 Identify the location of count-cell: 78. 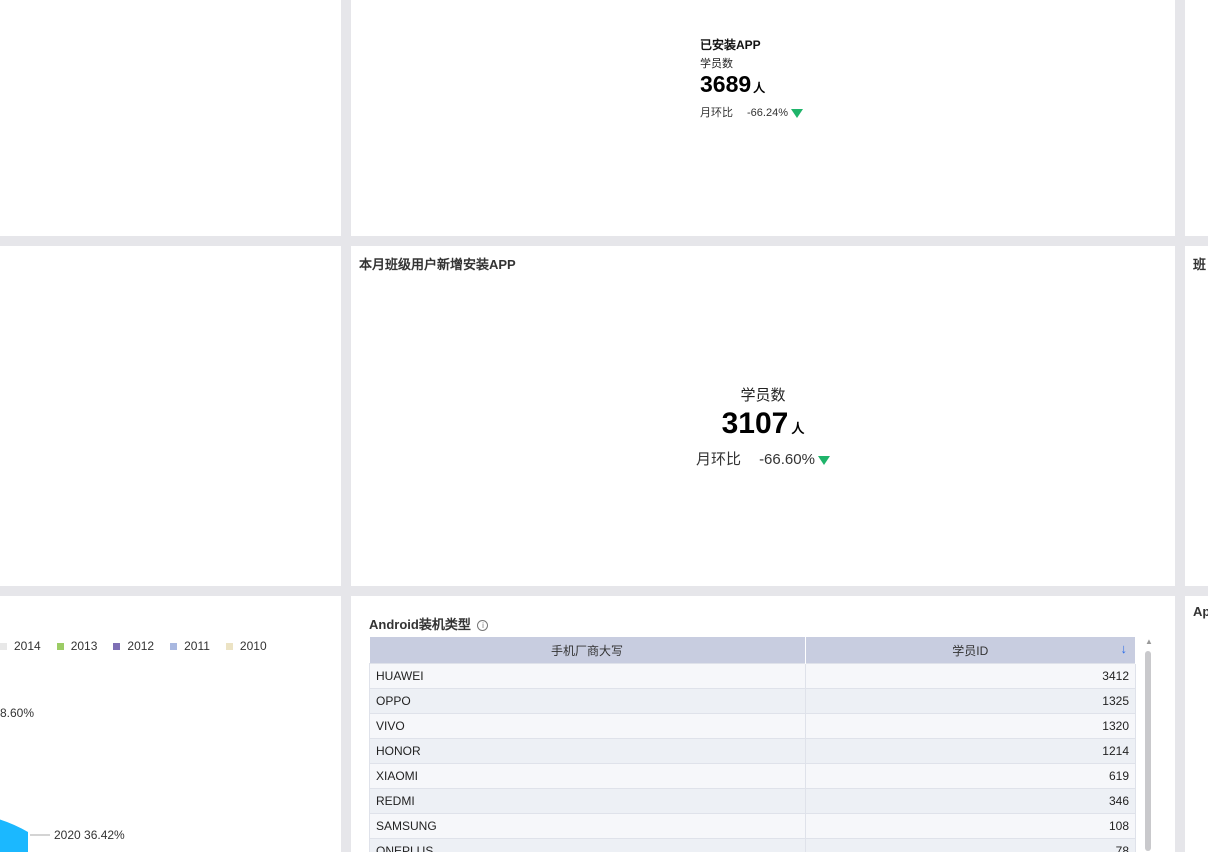
(970, 845).